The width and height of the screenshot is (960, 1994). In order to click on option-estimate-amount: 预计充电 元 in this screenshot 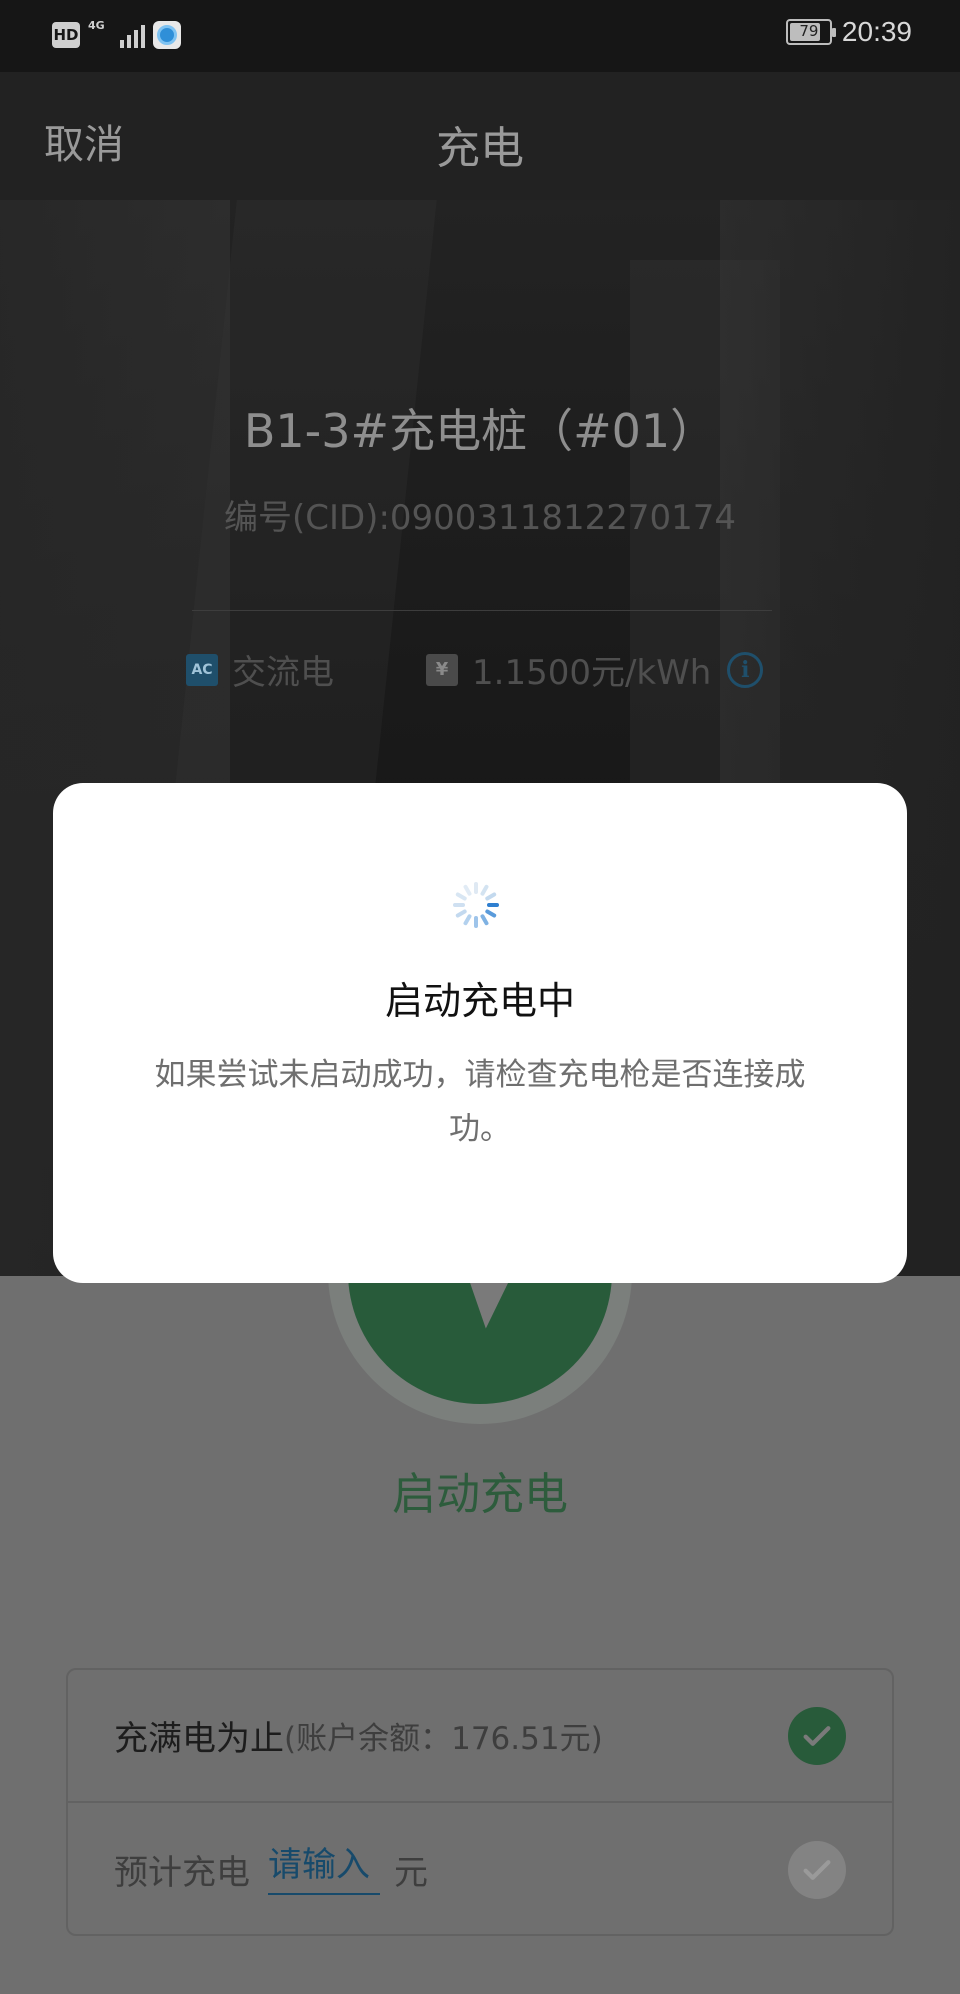, I will do `click(480, 1869)`.